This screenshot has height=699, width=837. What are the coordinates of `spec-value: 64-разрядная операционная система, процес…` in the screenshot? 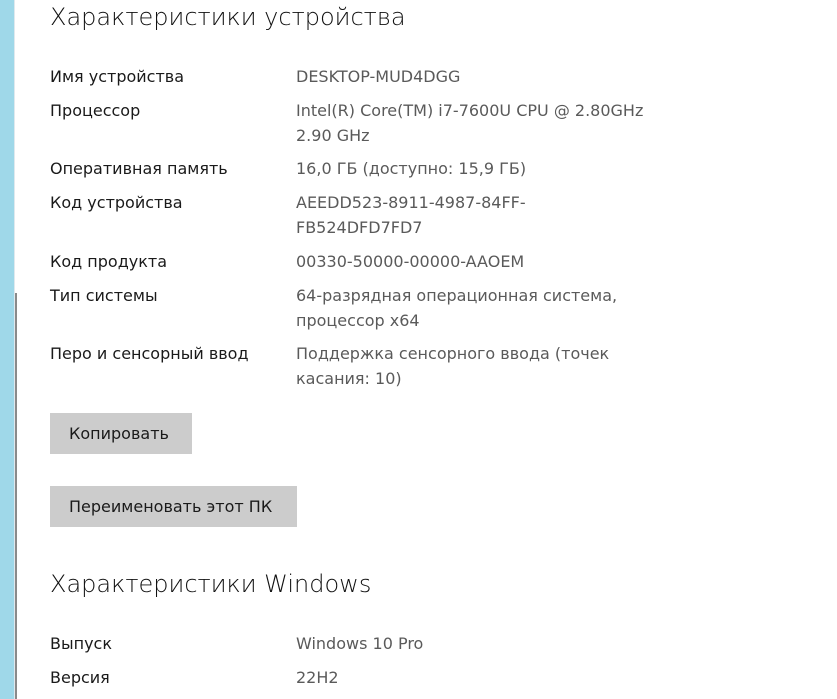 It's located at (457, 308).